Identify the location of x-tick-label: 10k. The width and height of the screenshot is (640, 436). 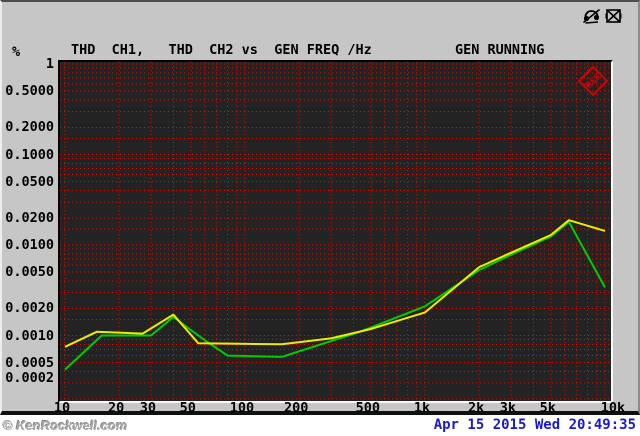
(613, 408).